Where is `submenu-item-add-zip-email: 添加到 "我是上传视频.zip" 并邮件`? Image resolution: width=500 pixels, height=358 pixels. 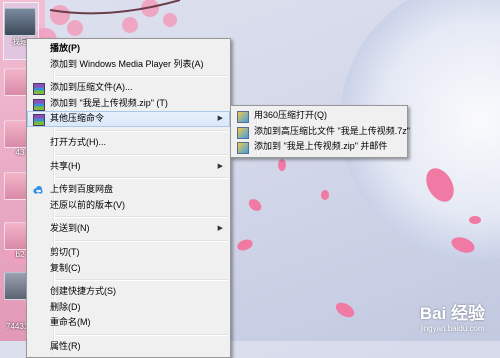 submenu-item-add-zip-email: 添加到 "我是上传视频.zip" 并邮件 is located at coordinates (319, 147).